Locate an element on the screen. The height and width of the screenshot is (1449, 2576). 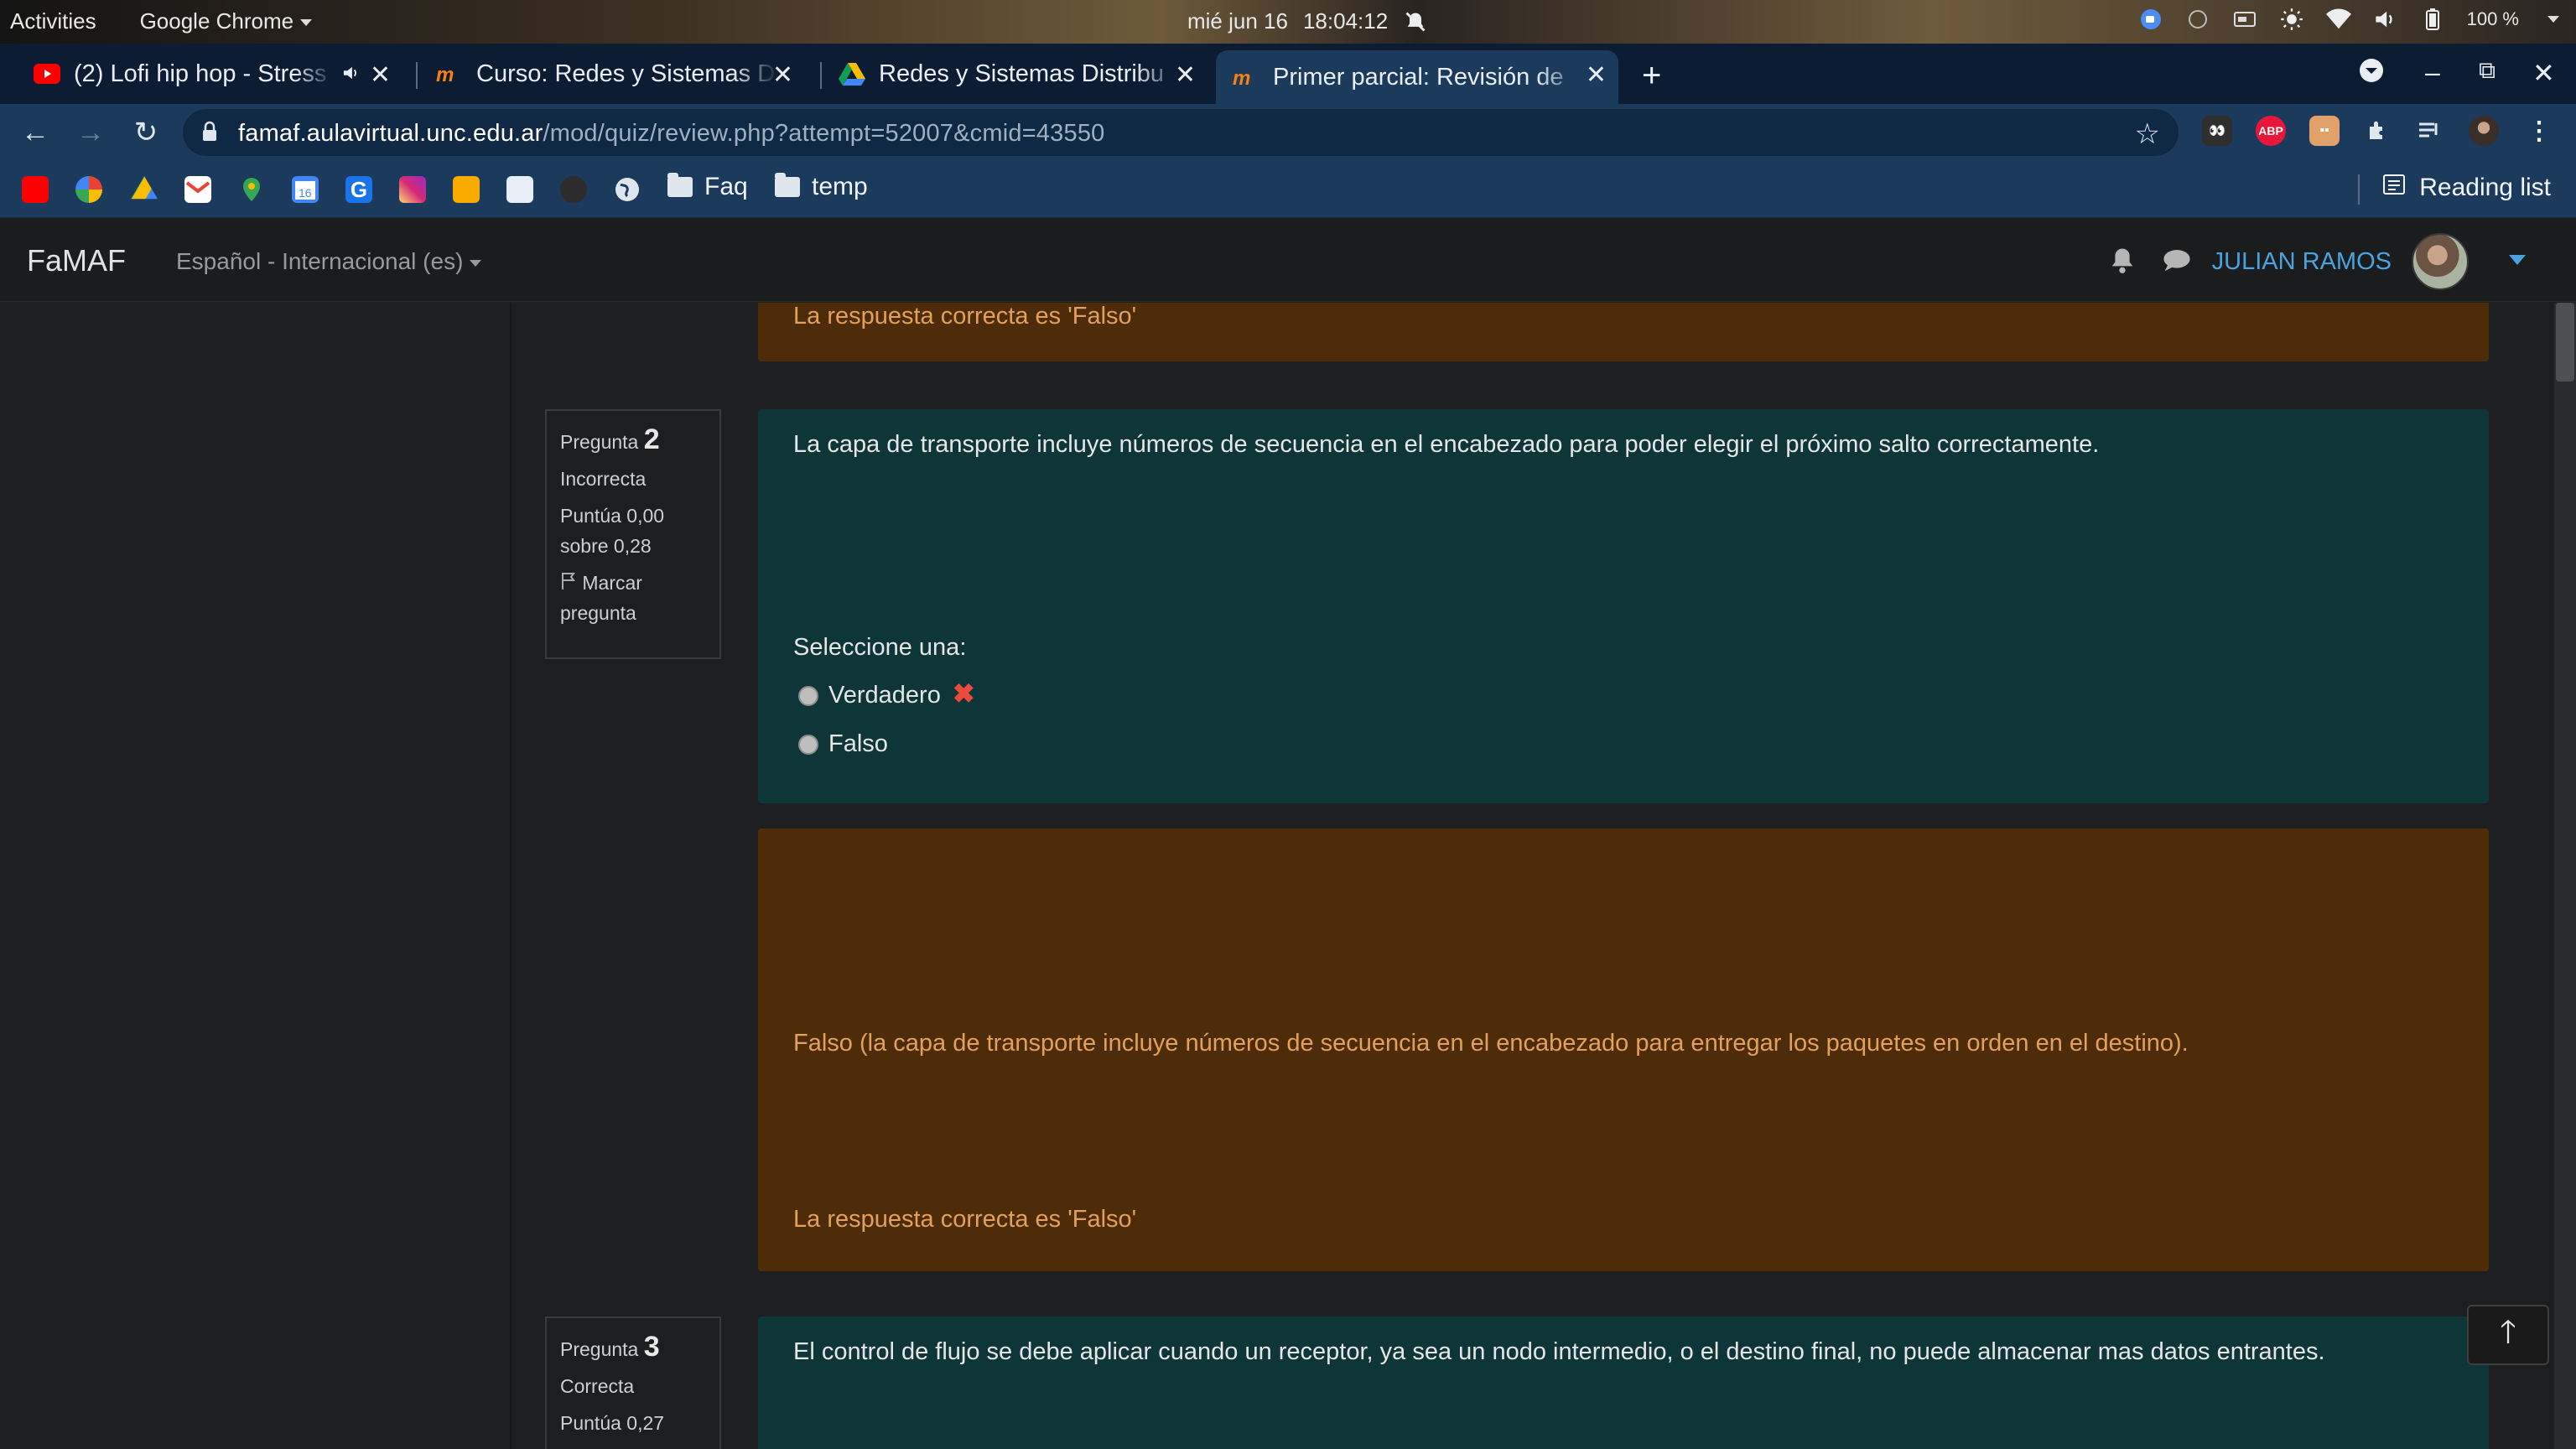
clock-time: 18:04:12 is located at coordinates (1345, 21).